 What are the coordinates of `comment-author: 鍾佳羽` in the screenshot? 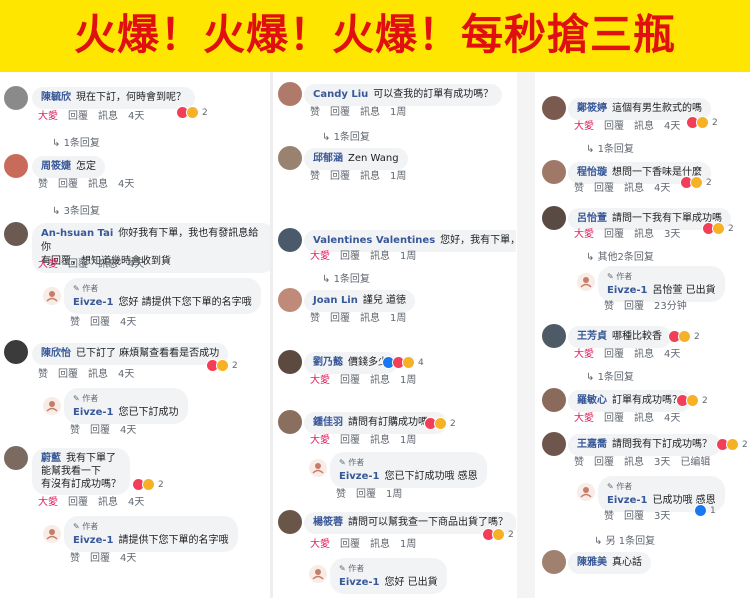 It's located at (328, 422).